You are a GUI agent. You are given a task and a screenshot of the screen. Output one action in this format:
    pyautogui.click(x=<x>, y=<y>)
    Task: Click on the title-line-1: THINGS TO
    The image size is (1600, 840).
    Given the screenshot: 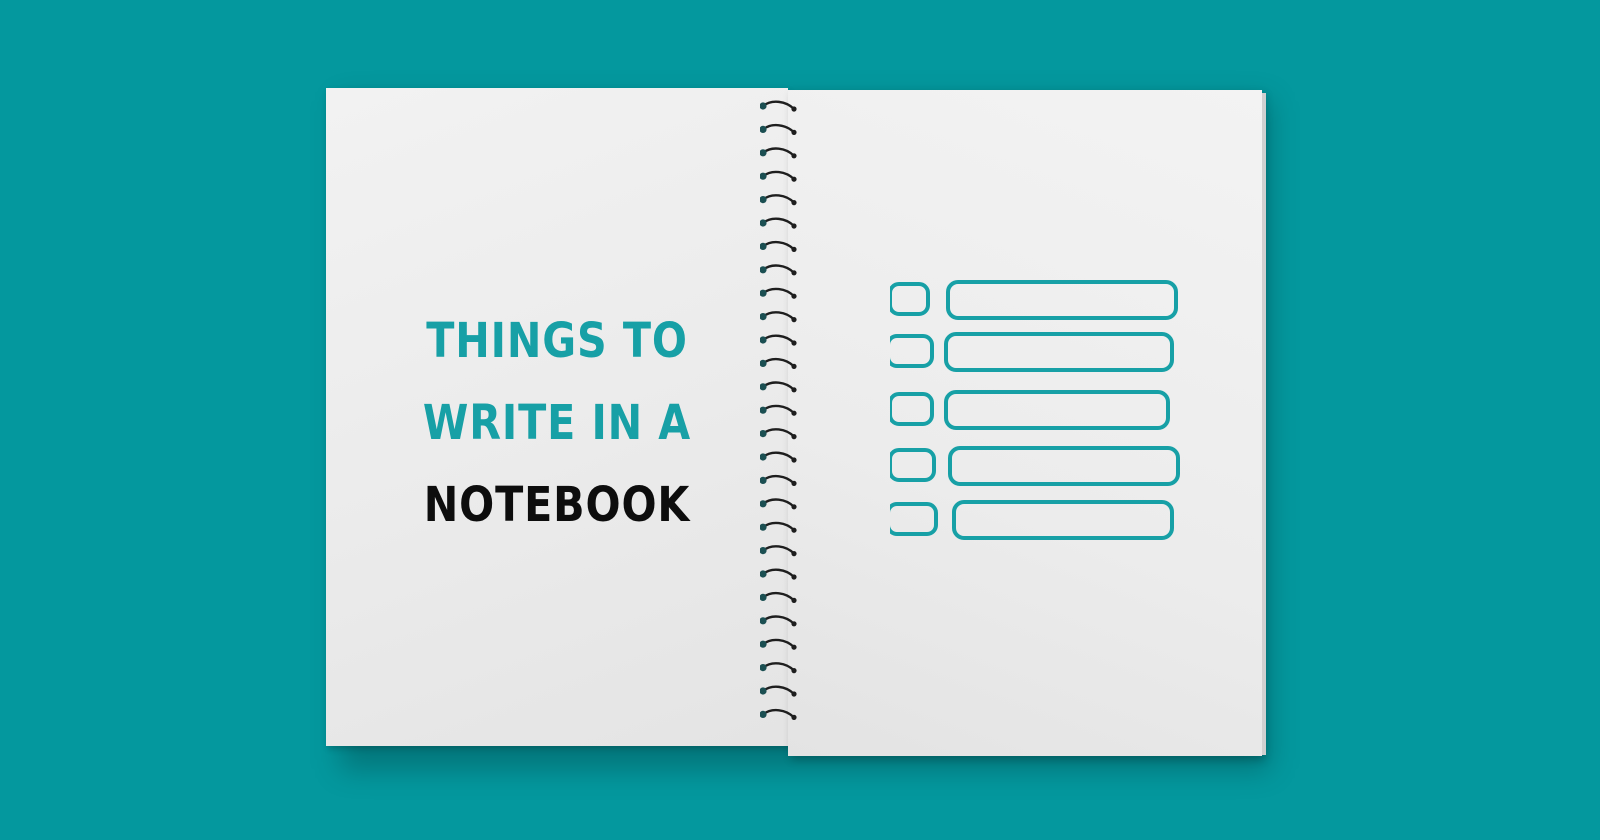 What is the action you would take?
    pyautogui.click(x=557, y=341)
    